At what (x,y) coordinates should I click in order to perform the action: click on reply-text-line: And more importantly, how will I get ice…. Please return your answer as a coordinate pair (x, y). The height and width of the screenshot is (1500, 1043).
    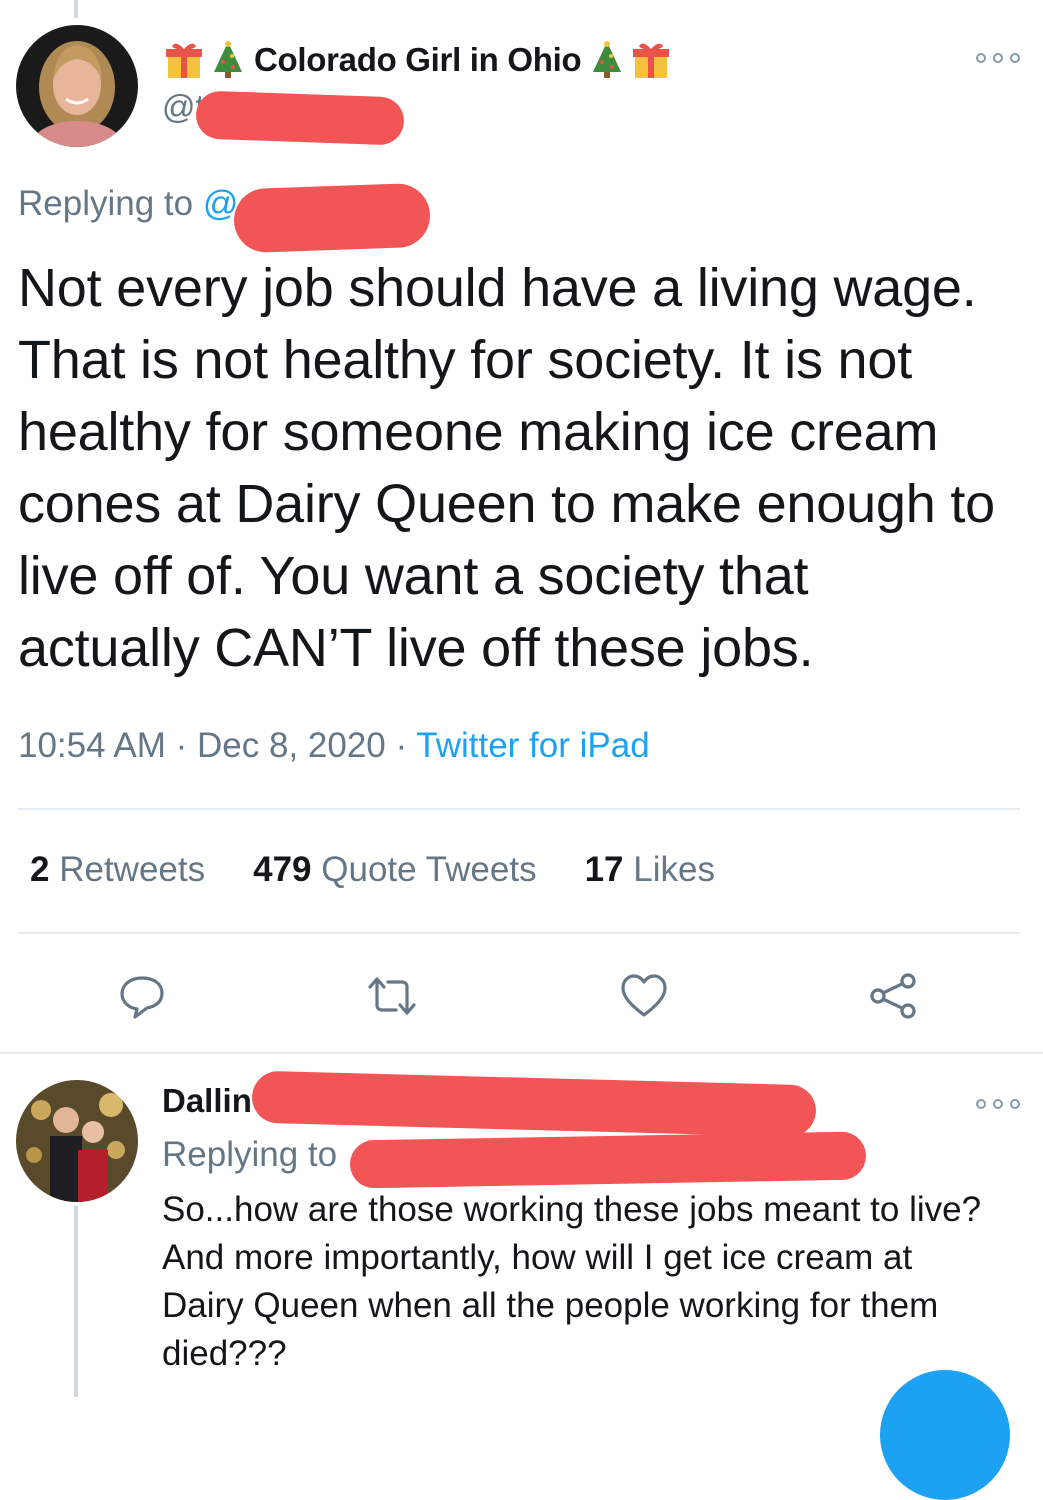
    Looking at the image, I should click on (537, 1257).